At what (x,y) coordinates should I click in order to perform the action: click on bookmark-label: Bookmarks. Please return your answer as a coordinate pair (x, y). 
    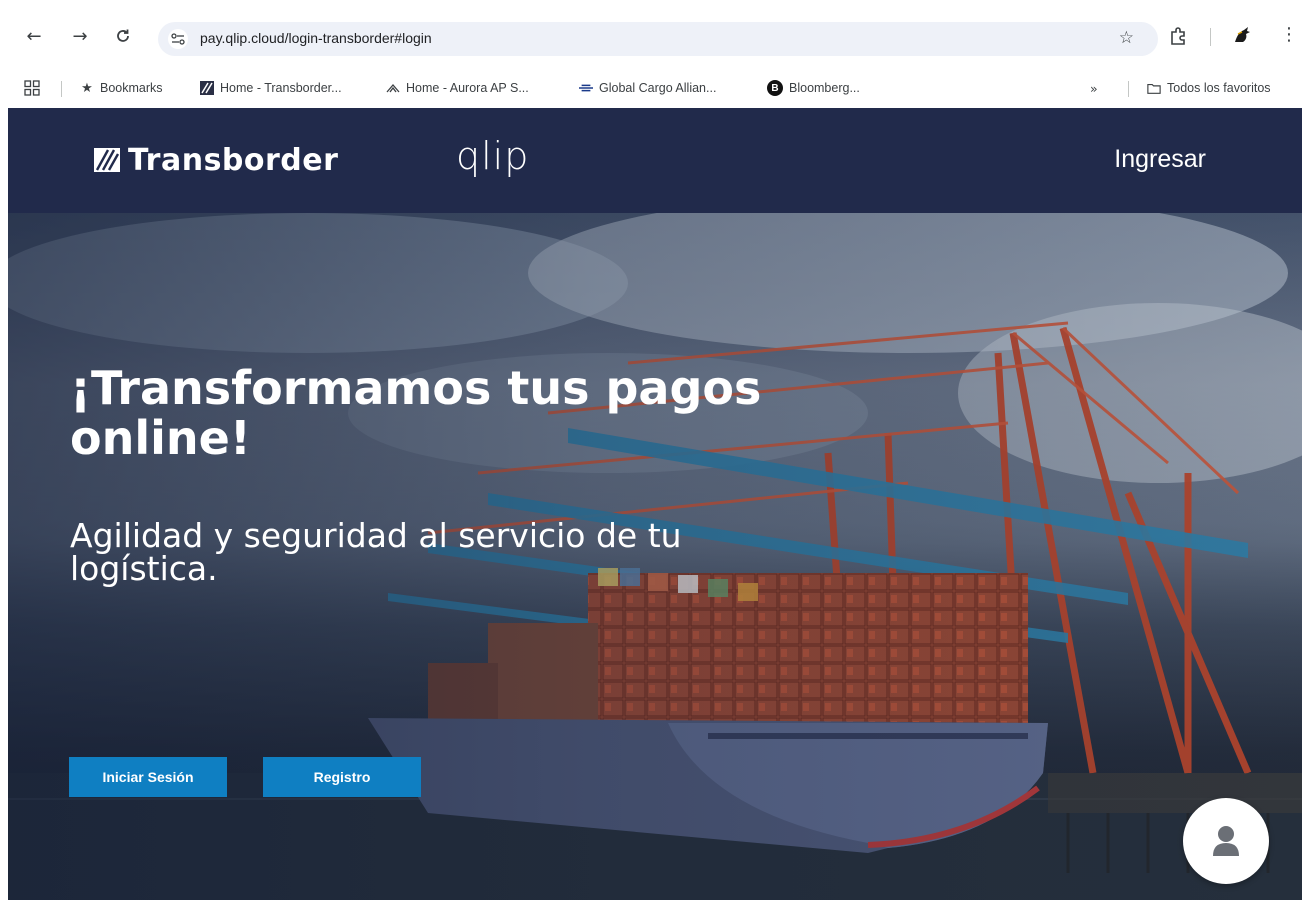
    Looking at the image, I should click on (131, 88).